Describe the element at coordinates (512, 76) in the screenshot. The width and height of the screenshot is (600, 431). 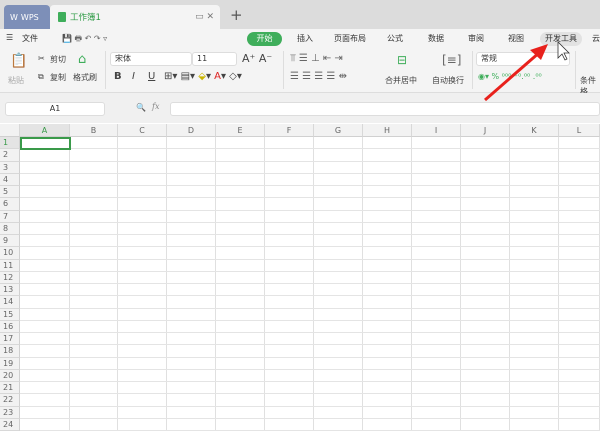
I see `red-arrow` at that location.